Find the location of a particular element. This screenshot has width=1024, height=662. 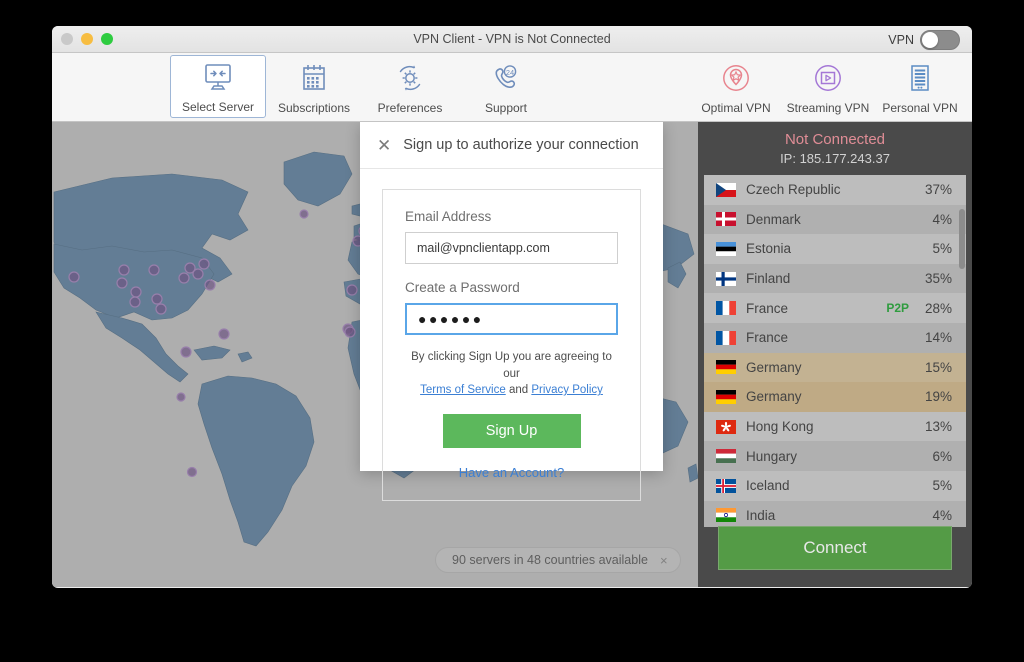

window-title: VPN Client - VPN is Not Connected is located at coordinates (512, 39).